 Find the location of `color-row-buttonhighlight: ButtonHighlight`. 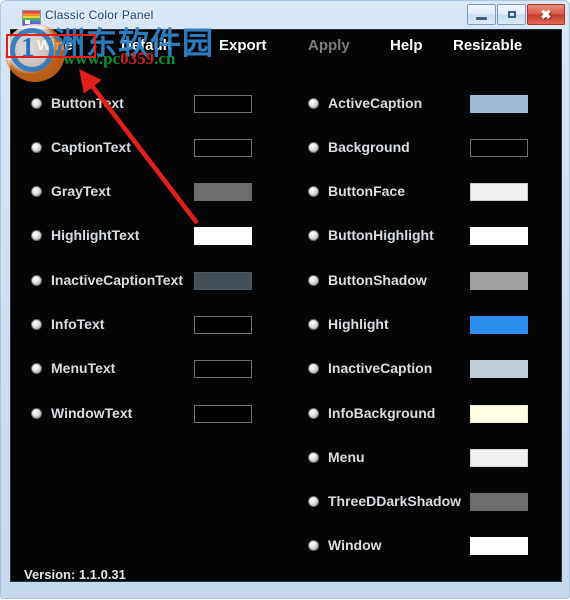

color-row-buttonhighlight: ButtonHighlight is located at coordinates (418, 236).